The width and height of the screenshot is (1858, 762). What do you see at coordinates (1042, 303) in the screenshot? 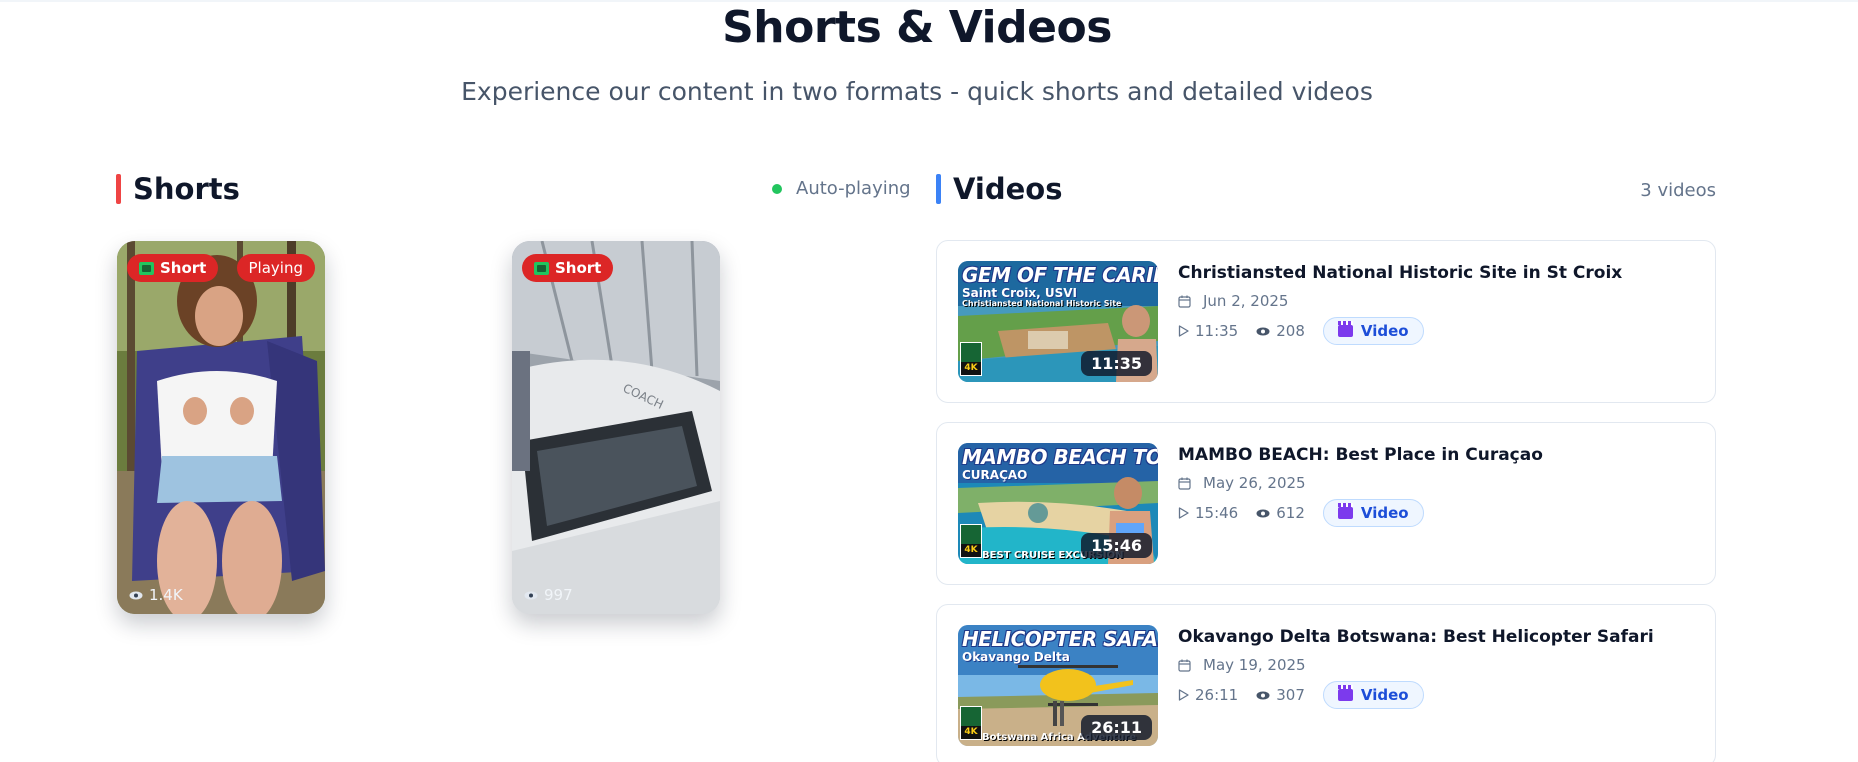
I see `thumbnail-caption: Christiansted National Historic Site` at bounding box center [1042, 303].